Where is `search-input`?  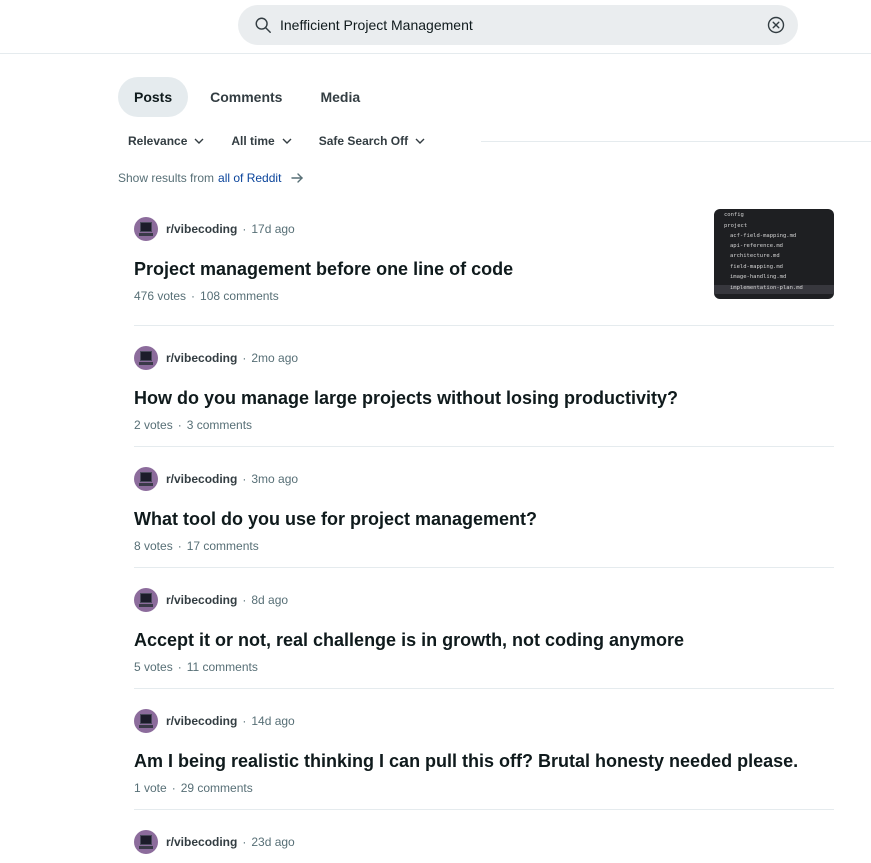 search-input is located at coordinates (515, 25).